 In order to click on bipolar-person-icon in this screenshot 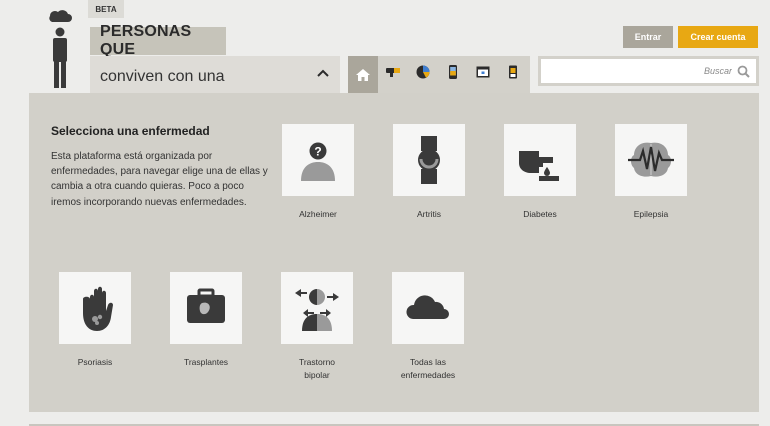, I will do `click(317, 310)`.